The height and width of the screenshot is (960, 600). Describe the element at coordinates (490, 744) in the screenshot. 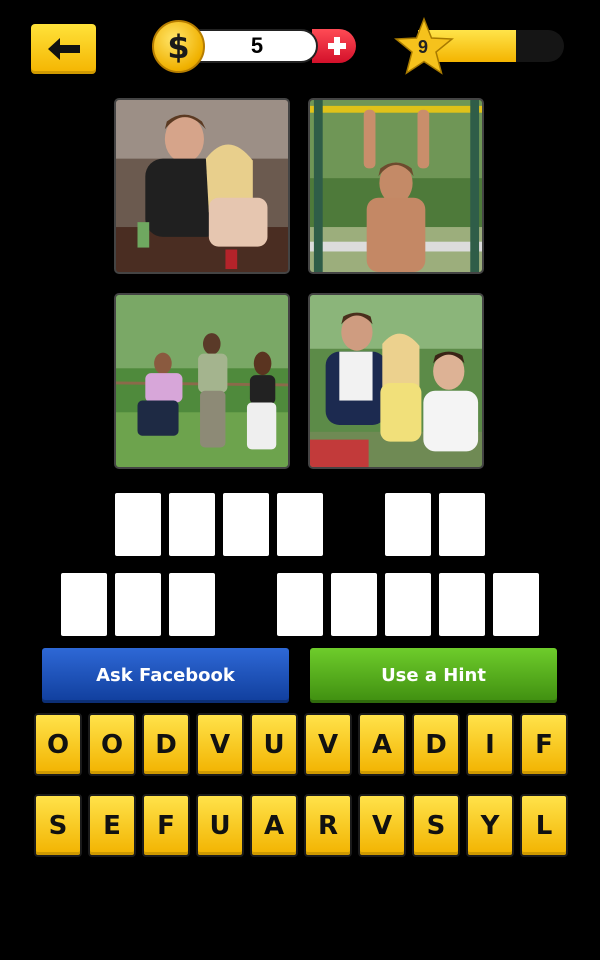

I see `letter-key: I` at that location.